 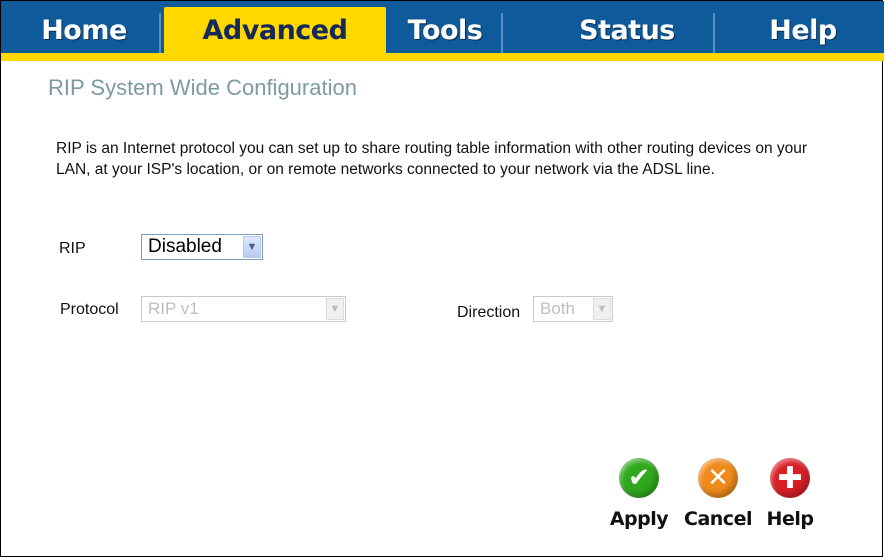 I want to click on tab-tools-label: Tools, so click(x=445, y=30).